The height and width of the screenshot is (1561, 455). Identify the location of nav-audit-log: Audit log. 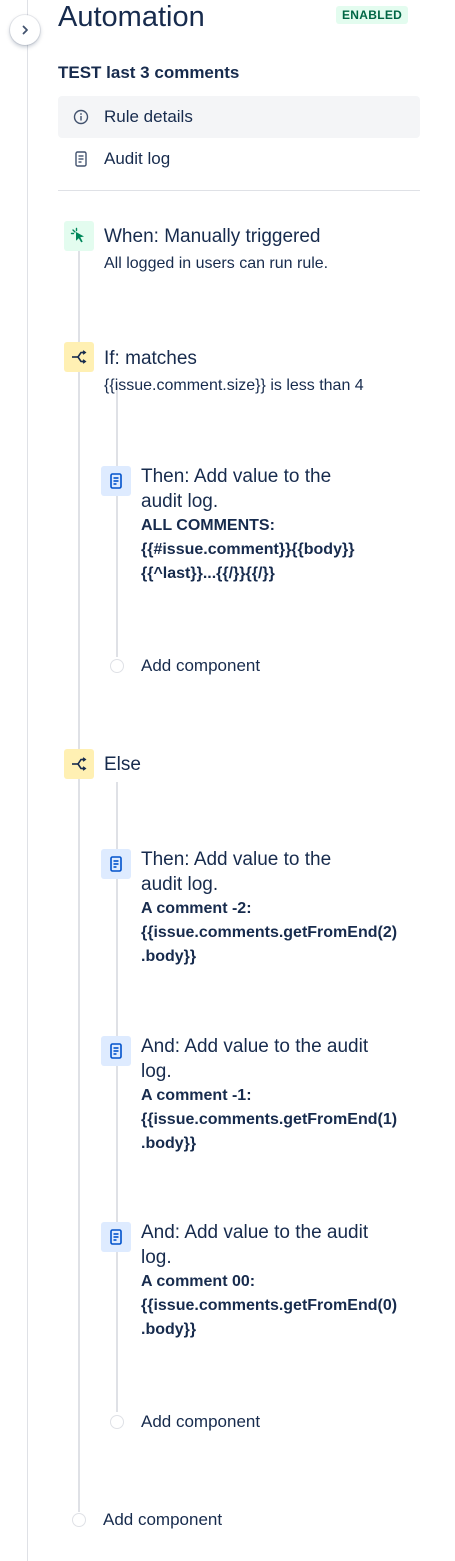
(239, 159).